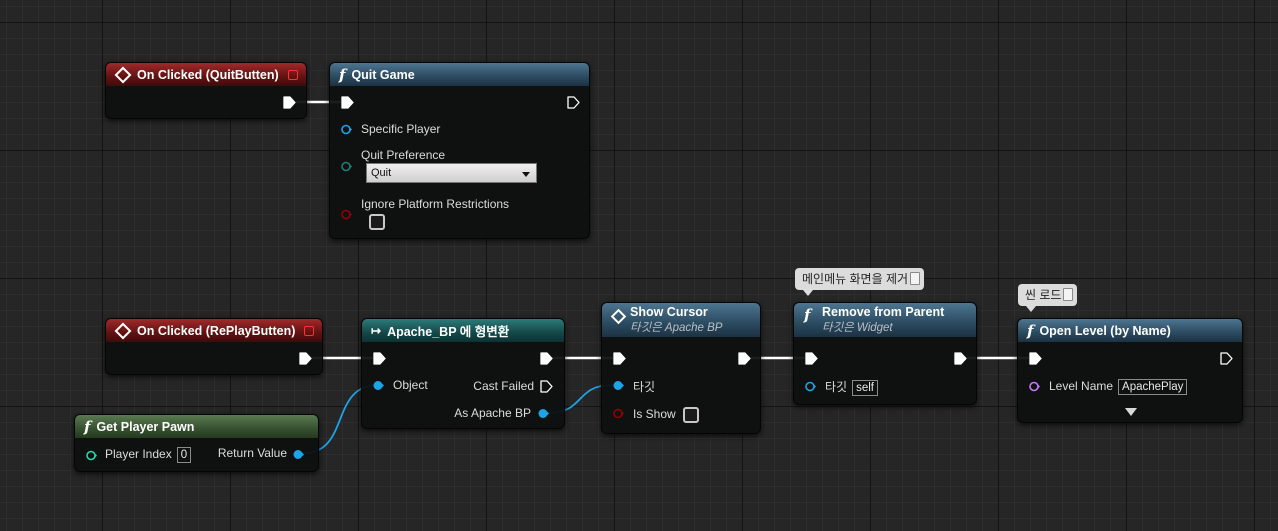  I want to click on comment-bubble-remove: 메인메뉴 화면을 제거, so click(860, 282).